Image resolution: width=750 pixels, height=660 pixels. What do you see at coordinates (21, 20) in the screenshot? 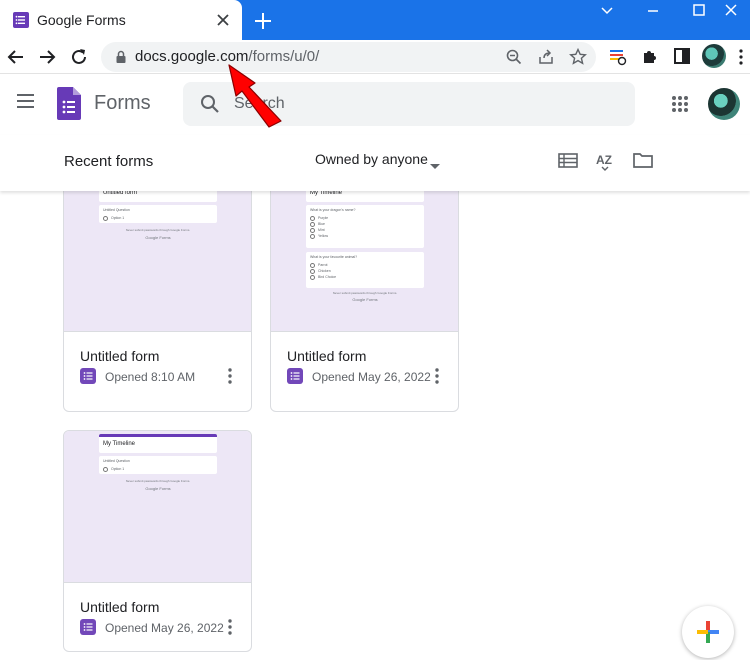
I see `forms-favicon-icon` at bounding box center [21, 20].